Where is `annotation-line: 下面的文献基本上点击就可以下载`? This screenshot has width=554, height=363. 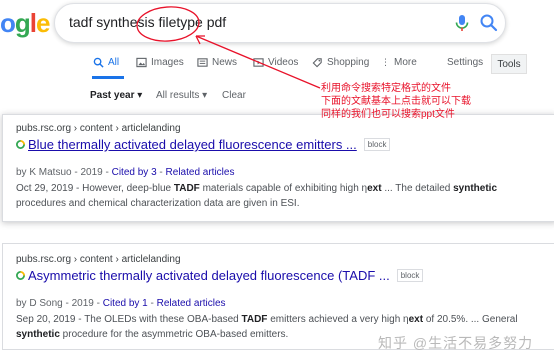 annotation-line: 下面的文献基本上点击就可以下载 is located at coordinates (396, 101).